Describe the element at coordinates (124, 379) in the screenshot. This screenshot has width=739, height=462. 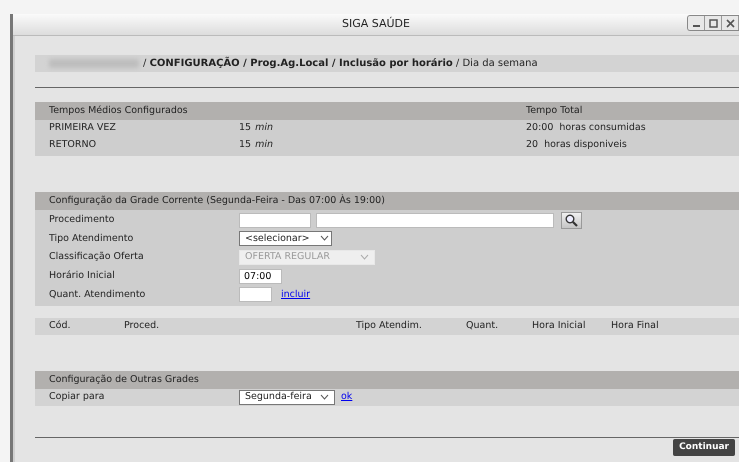
I see `section-title: Configuração de Outras Grades` at that location.